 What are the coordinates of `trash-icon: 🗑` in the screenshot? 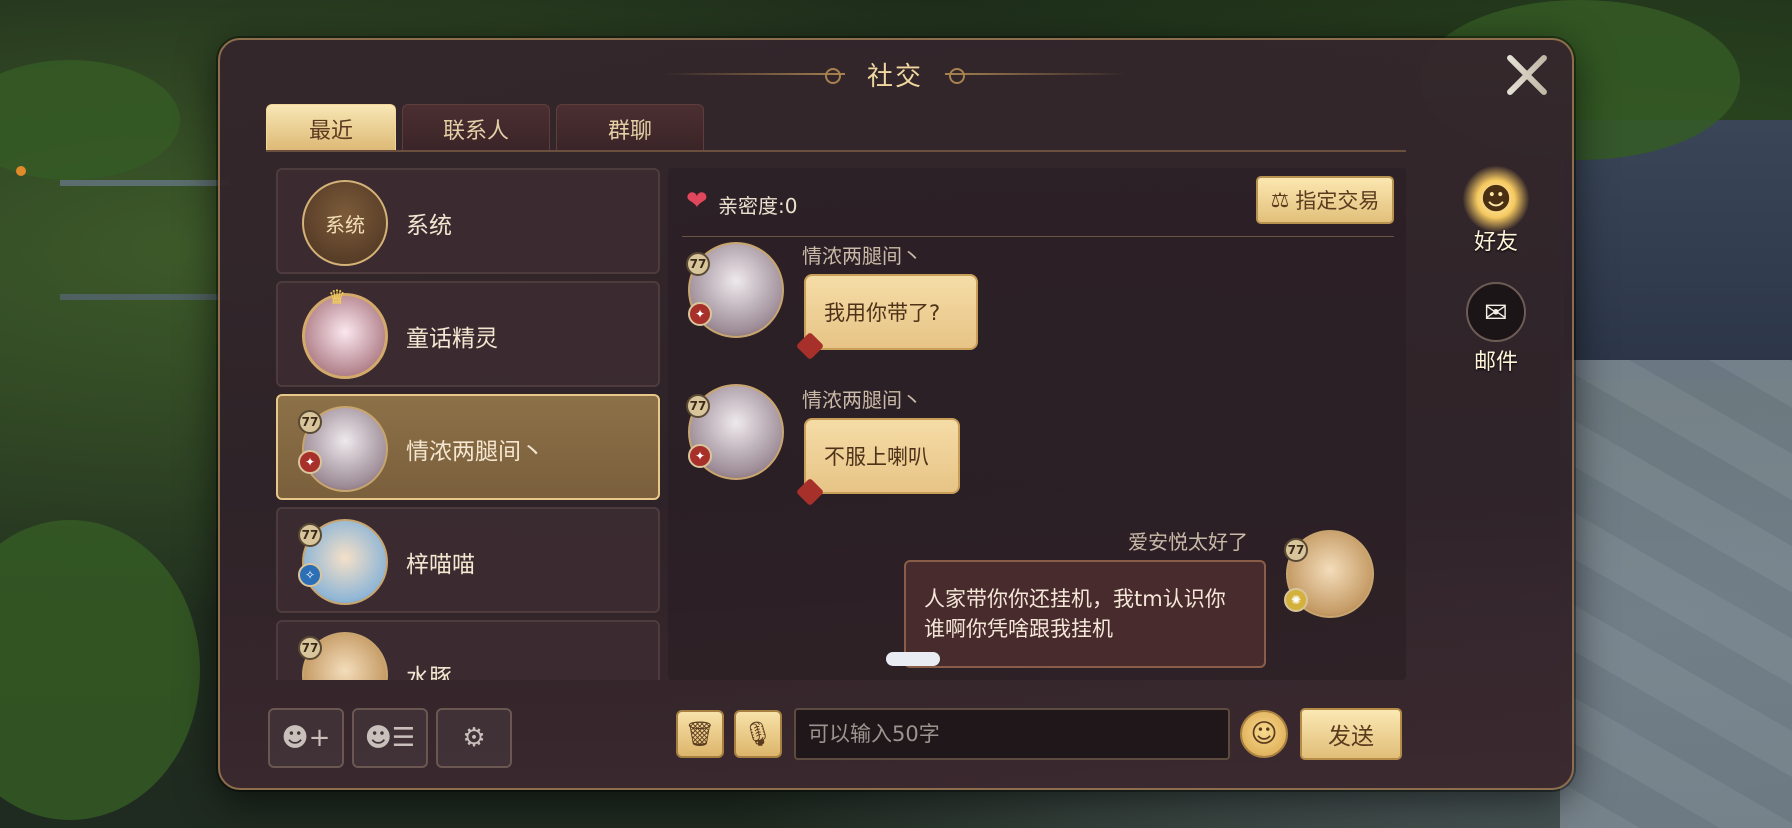 It's located at (700, 734).